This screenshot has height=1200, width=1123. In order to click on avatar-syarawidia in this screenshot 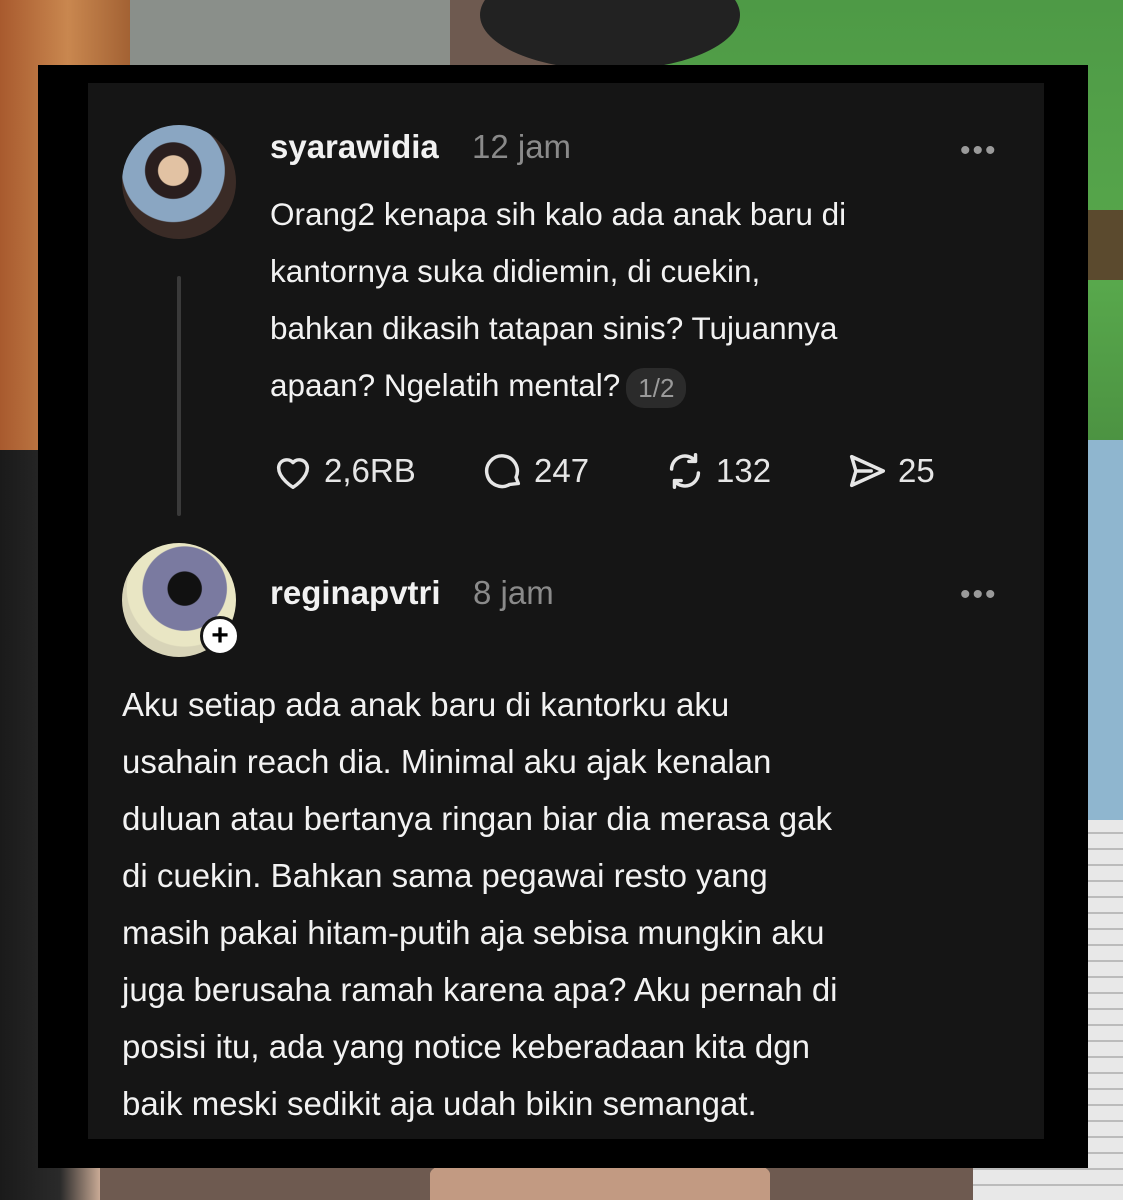, I will do `click(179, 182)`.